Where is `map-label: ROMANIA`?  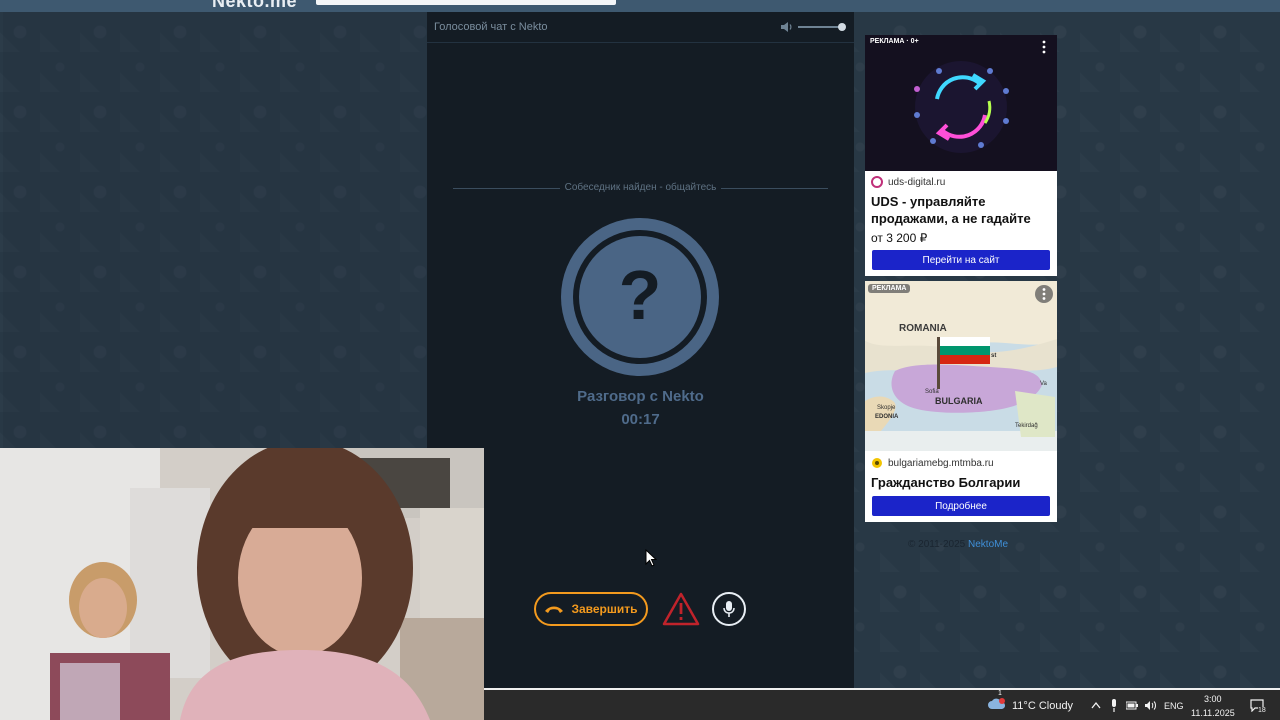
map-label: ROMANIA is located at coordinates (923, 328).